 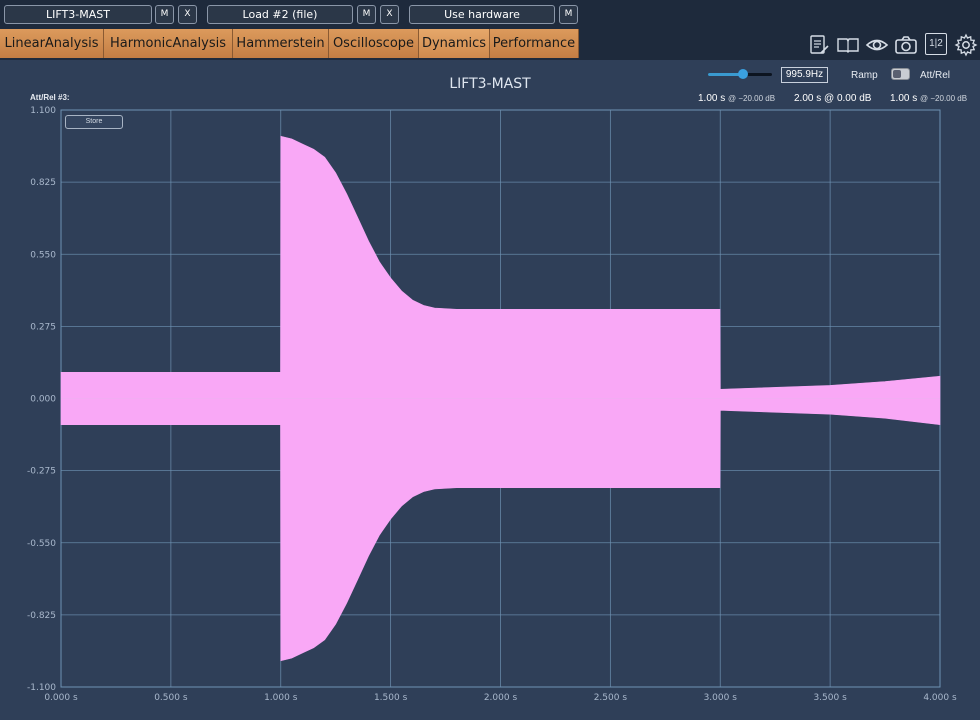 What do you see at coordinates (280, 14) in the screenshot?
I see `load-file-field: Load #2 (file)` at bounding box center [280, 14].